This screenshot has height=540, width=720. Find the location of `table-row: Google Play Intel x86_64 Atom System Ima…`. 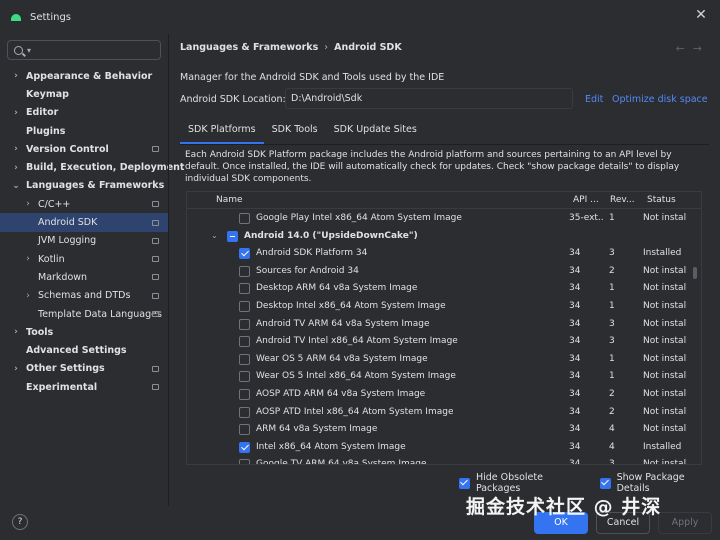

table-row: Google Play Intel x86_64 Atom System Ima… is located at coordinates (437, 219).